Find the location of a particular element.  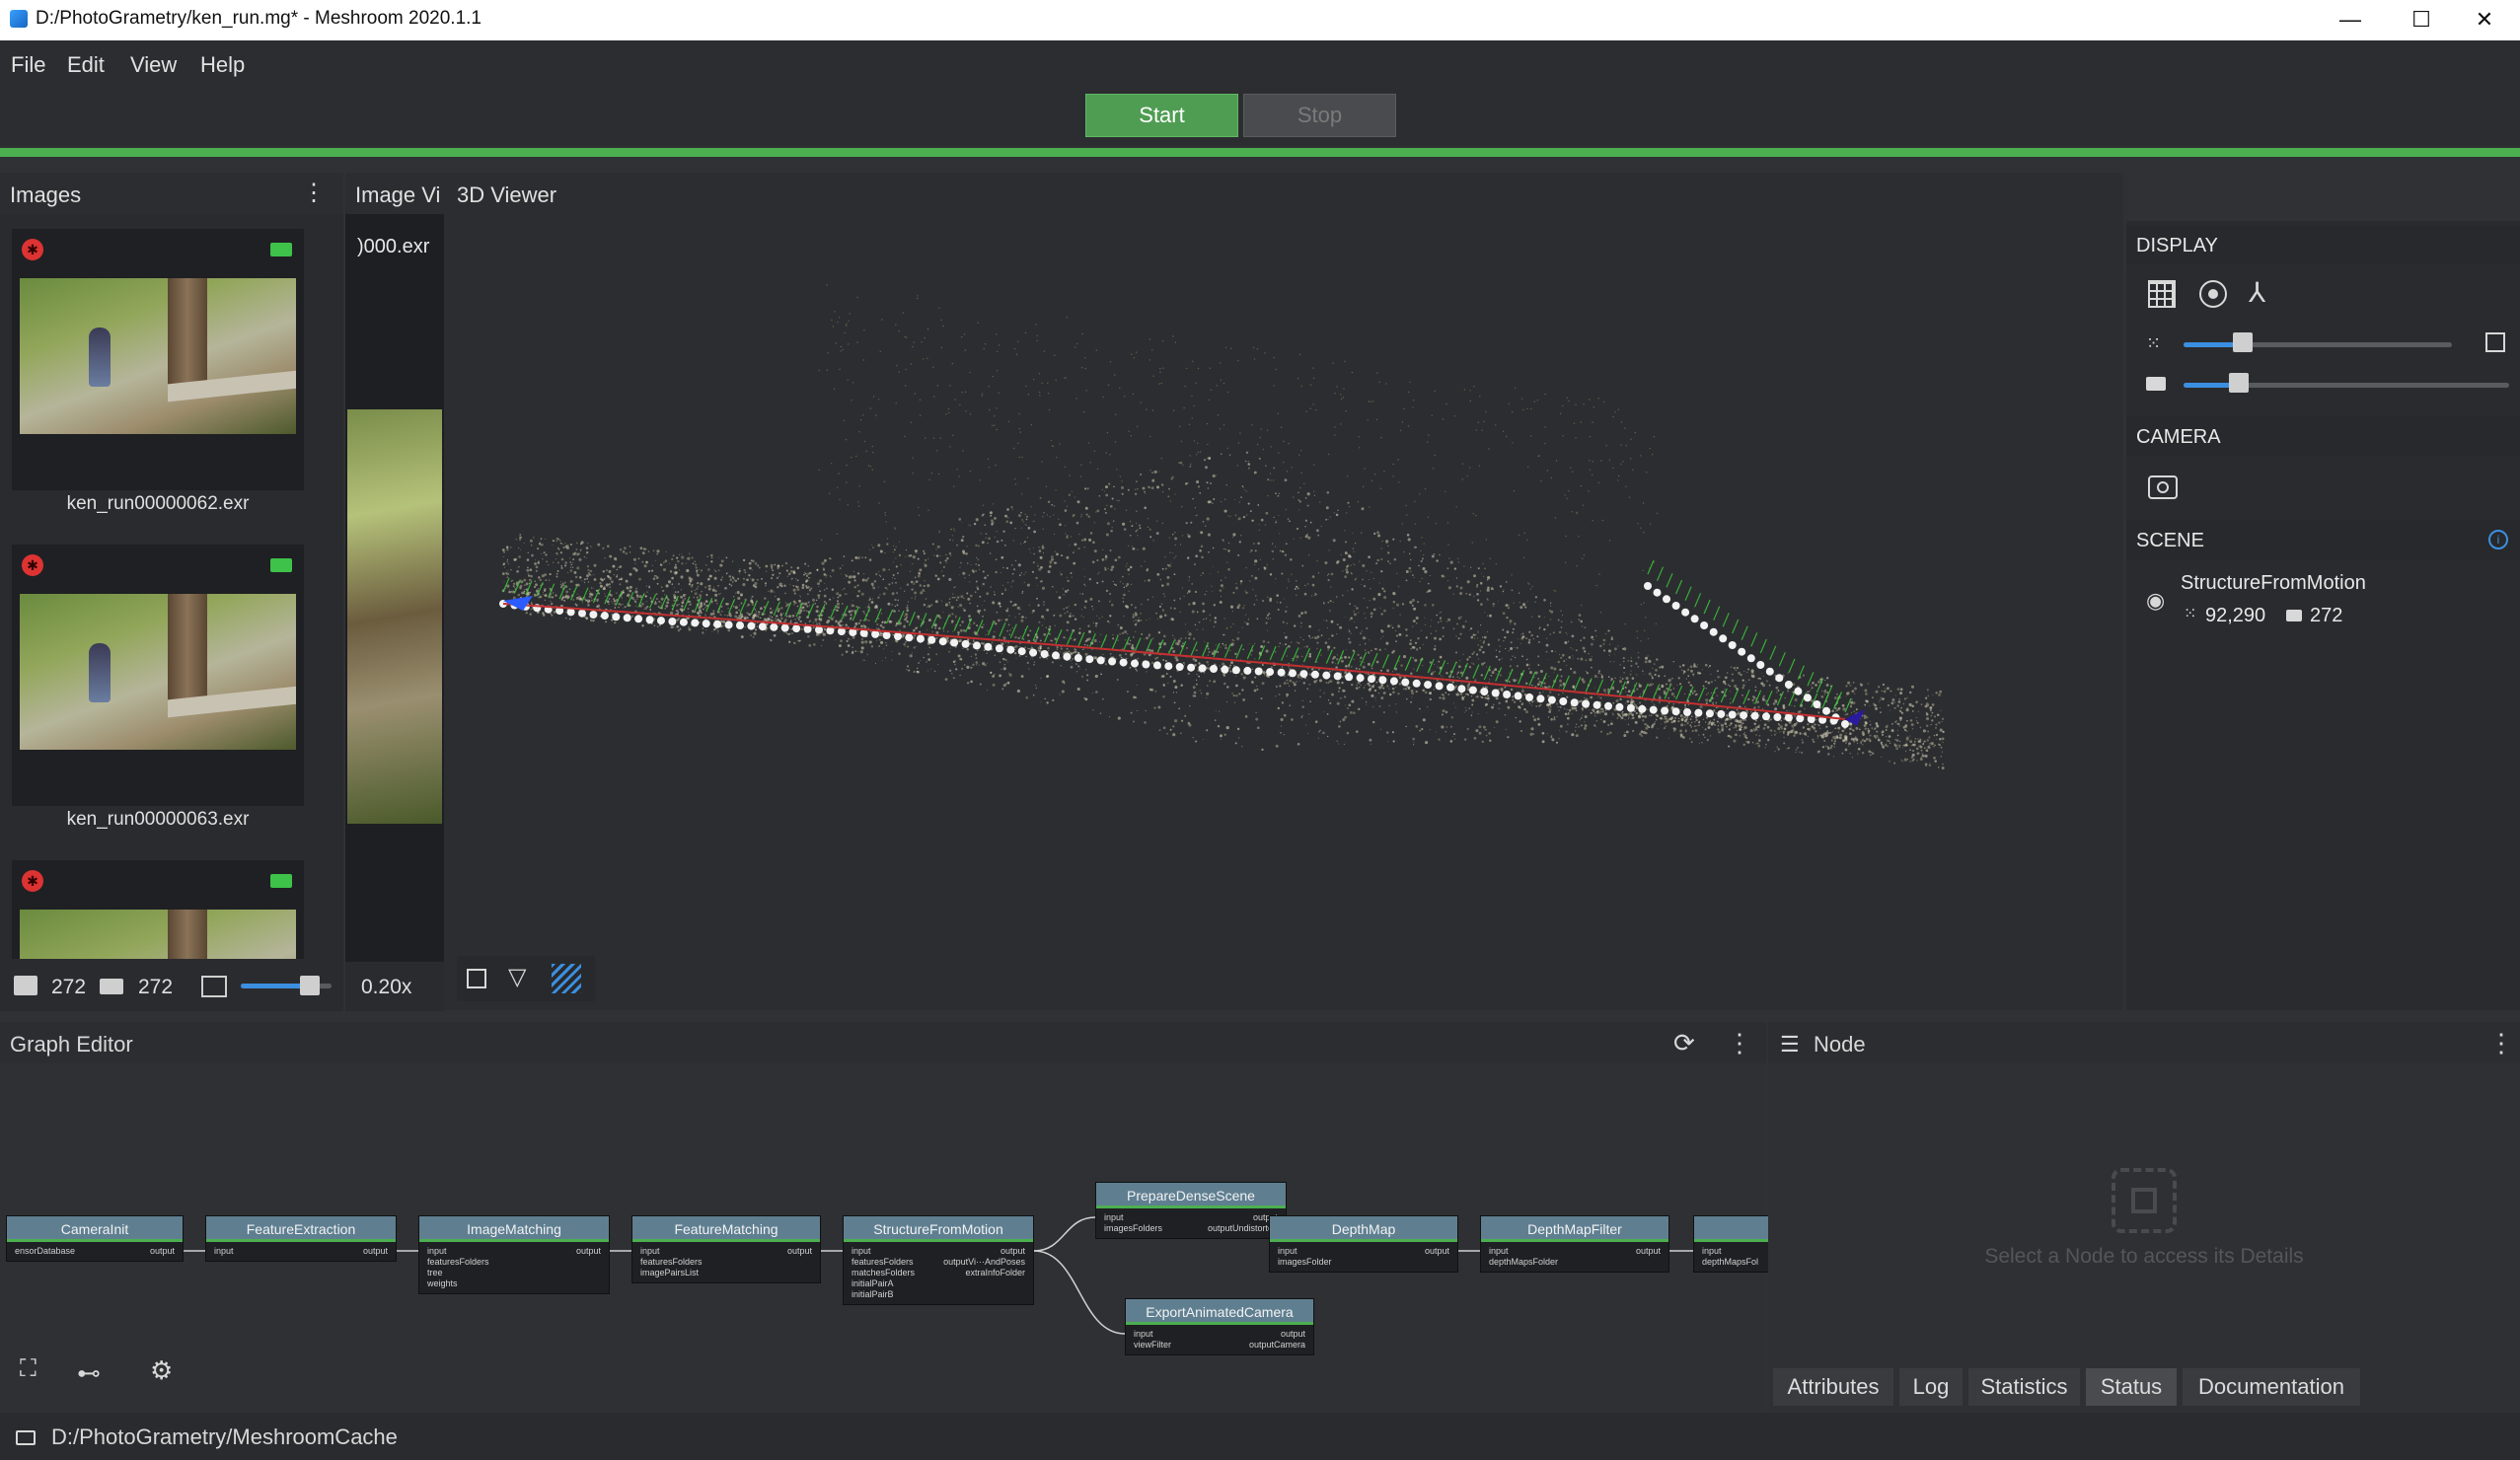

maximize-button: ☐ is located at coordinates (2421, 20).